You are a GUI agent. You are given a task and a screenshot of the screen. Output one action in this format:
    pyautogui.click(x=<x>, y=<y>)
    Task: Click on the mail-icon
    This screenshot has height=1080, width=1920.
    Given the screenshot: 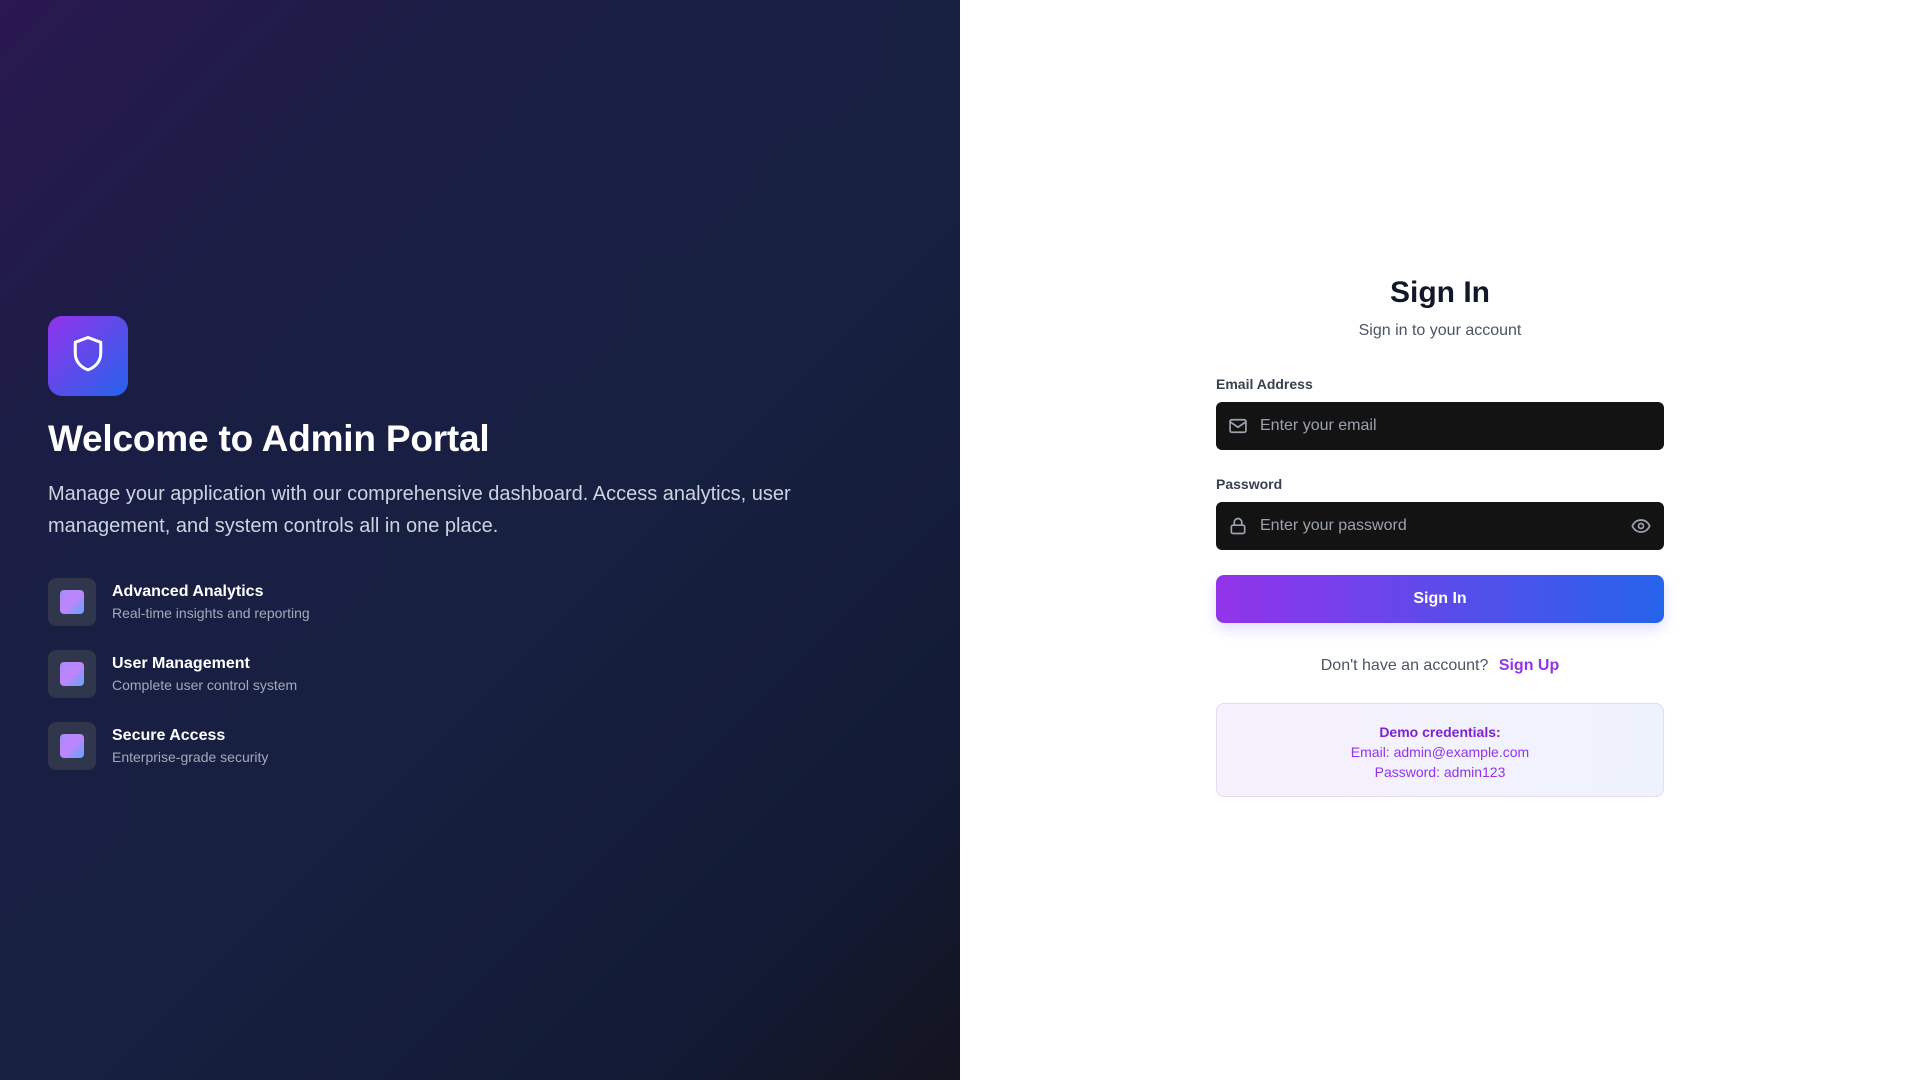 What is the action you would take?
    pyautogui.click(x=1238, y=426)
    